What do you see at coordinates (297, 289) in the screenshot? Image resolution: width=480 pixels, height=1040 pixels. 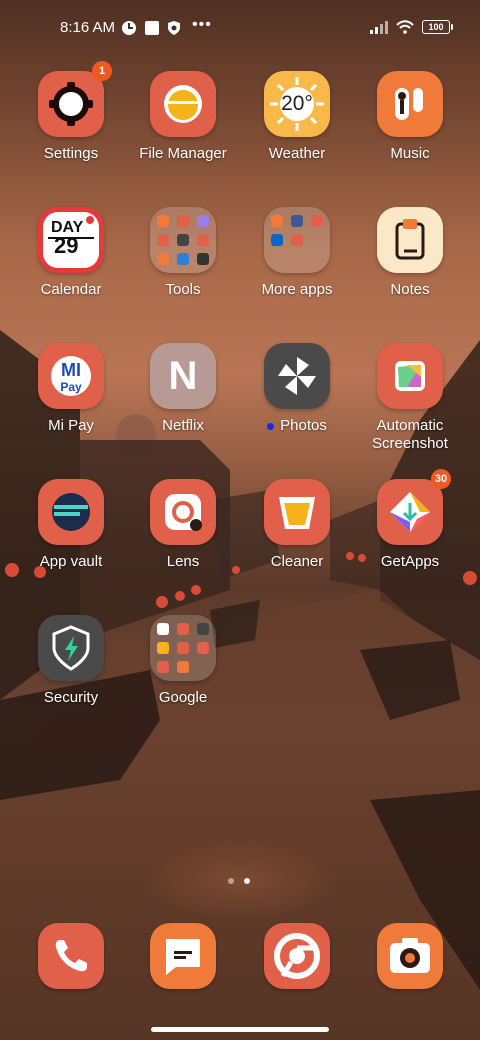 I see `app-label: More apps` at bounding box center [297, 289].